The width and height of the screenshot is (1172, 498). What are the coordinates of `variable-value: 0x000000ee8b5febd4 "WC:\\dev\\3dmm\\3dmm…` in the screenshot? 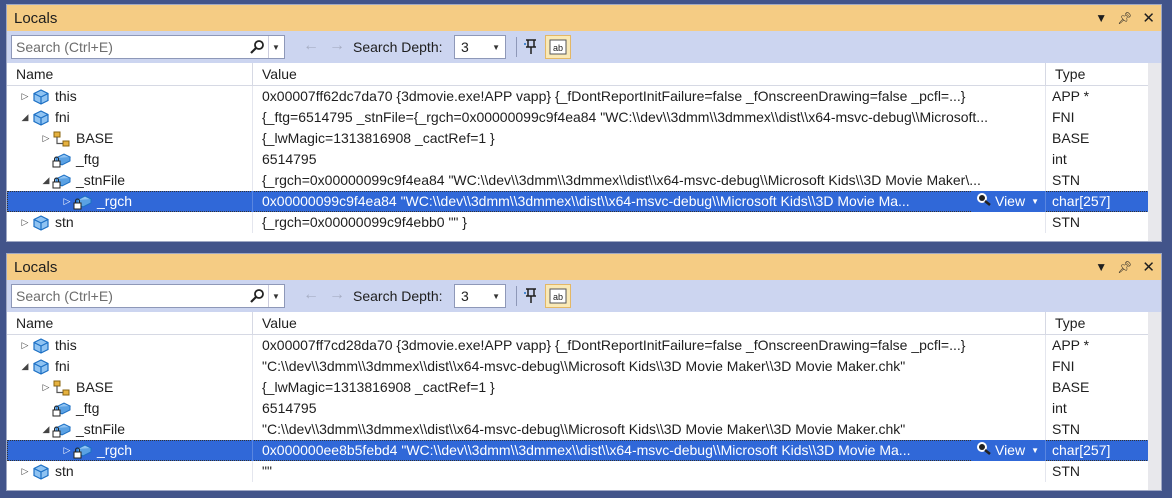 It's located at (586, 450).